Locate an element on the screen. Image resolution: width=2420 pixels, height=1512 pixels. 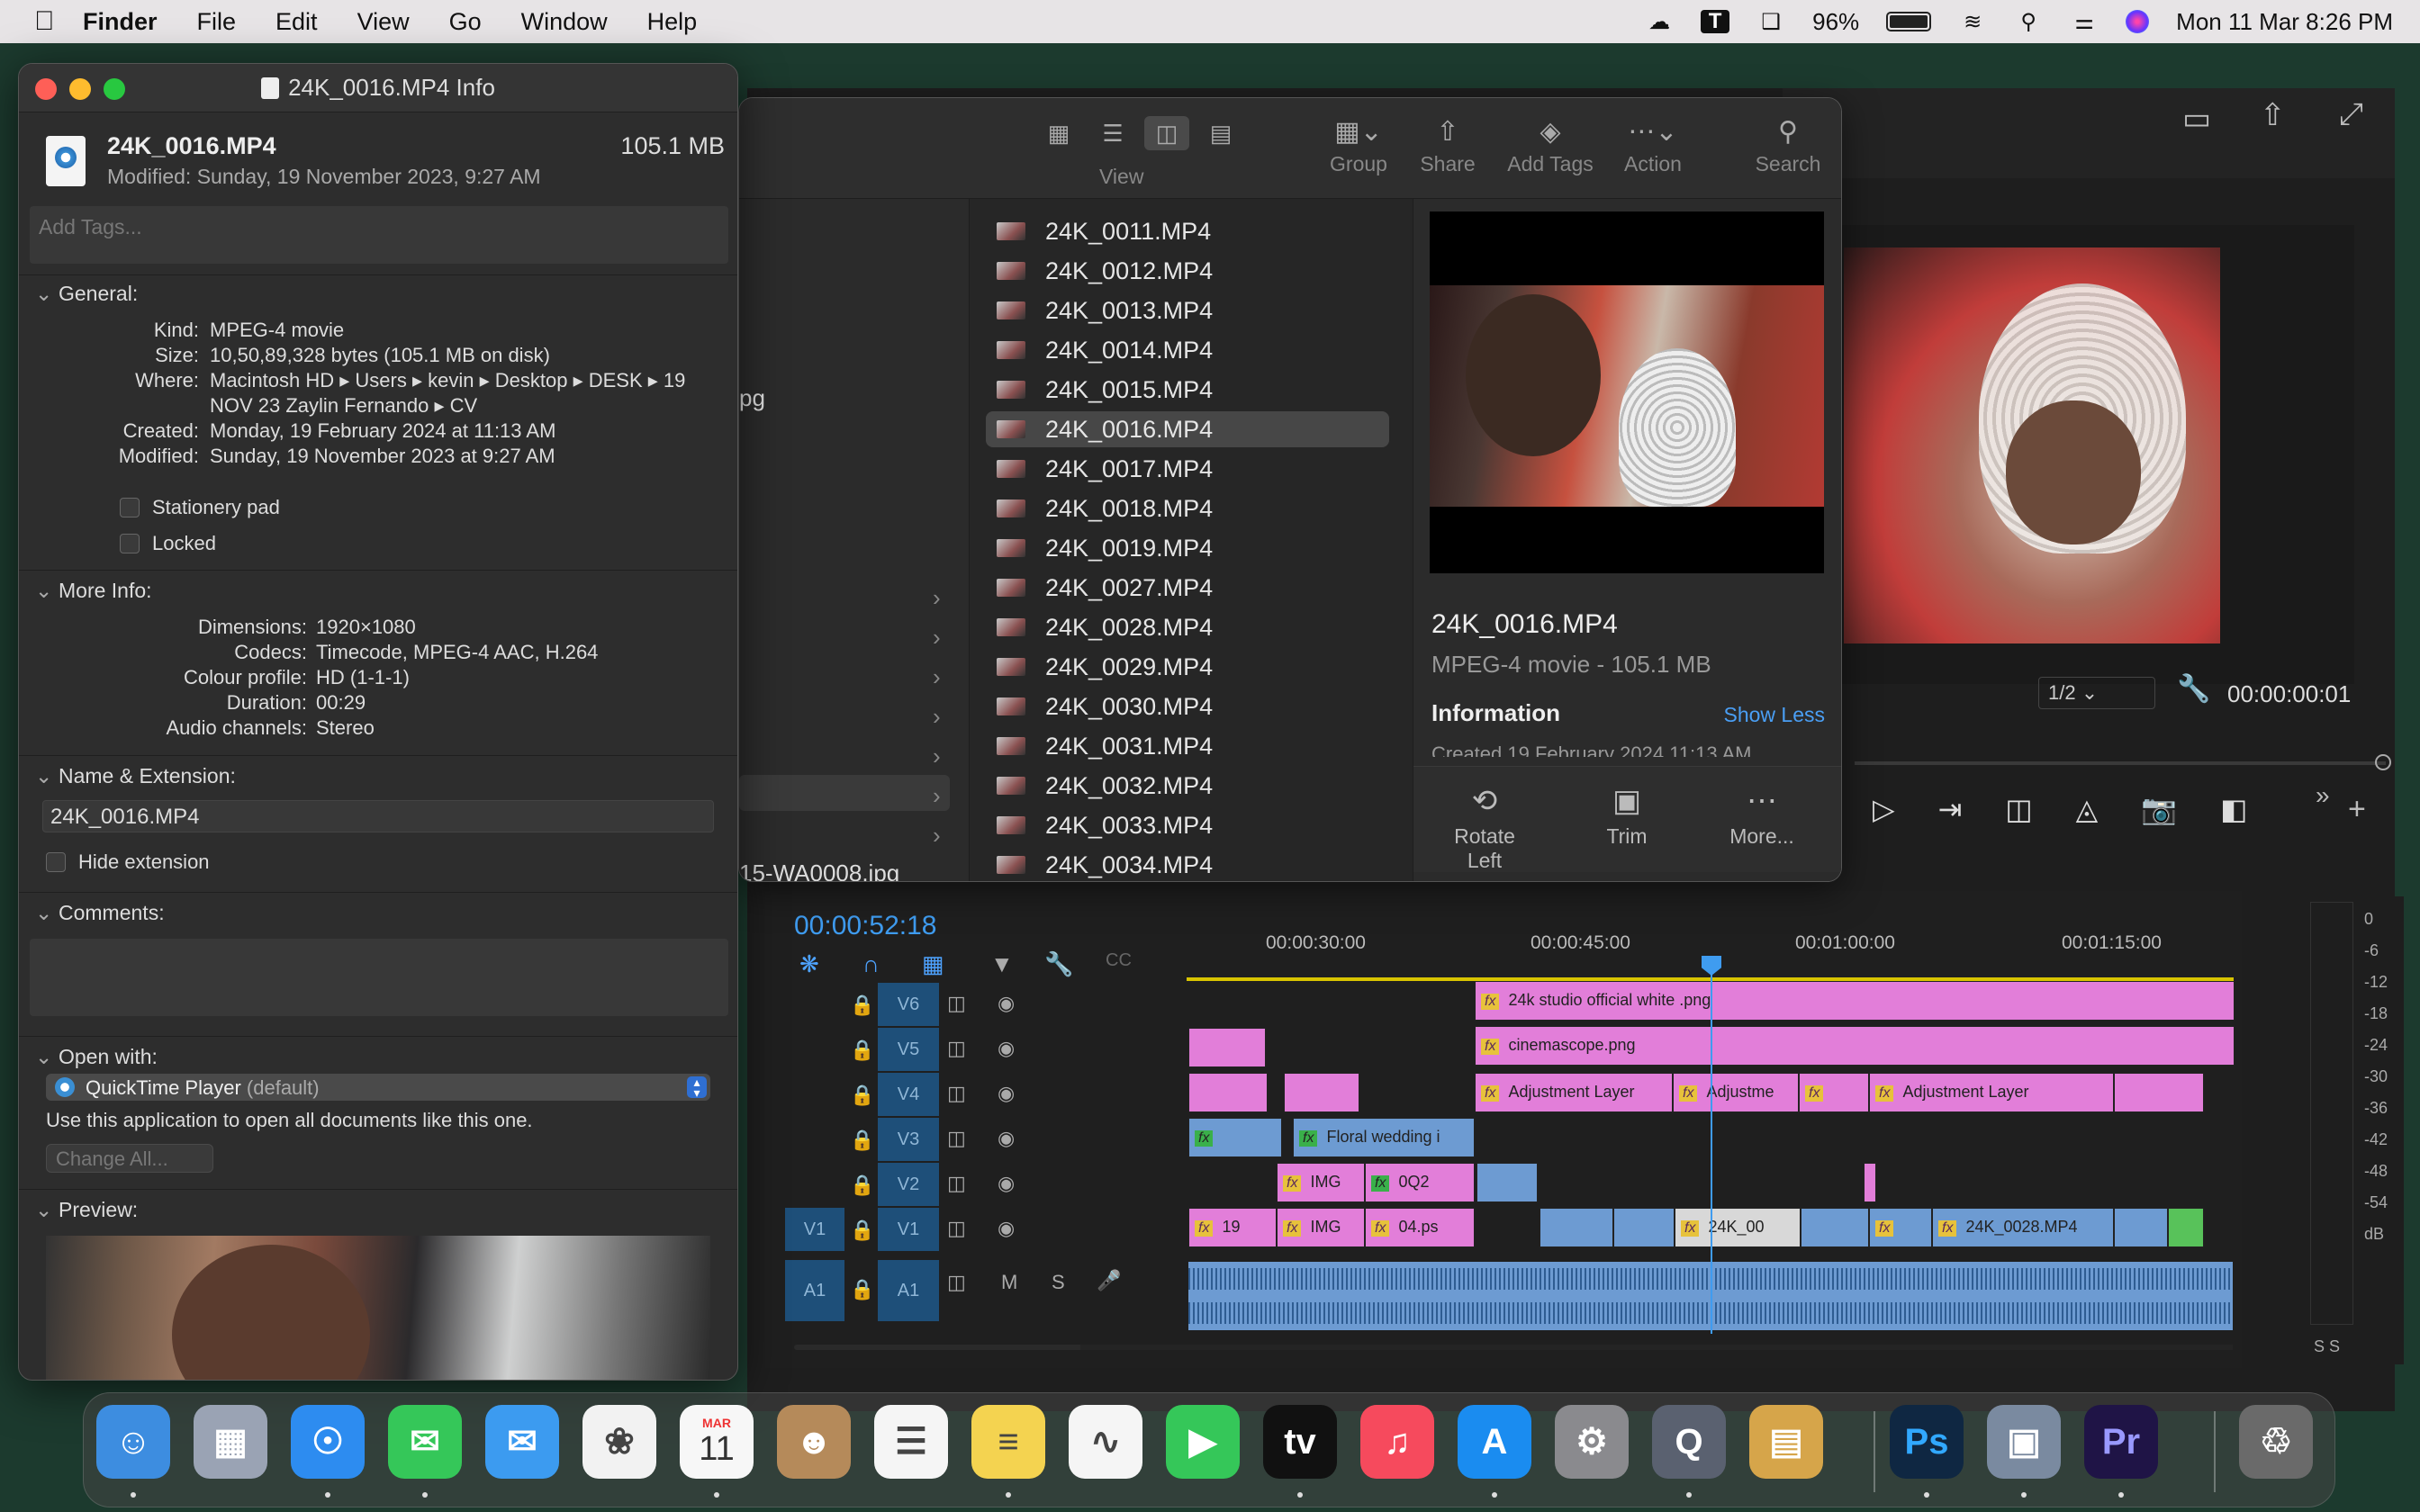
track-v4: V4 is located at coordinates (908, 1094).